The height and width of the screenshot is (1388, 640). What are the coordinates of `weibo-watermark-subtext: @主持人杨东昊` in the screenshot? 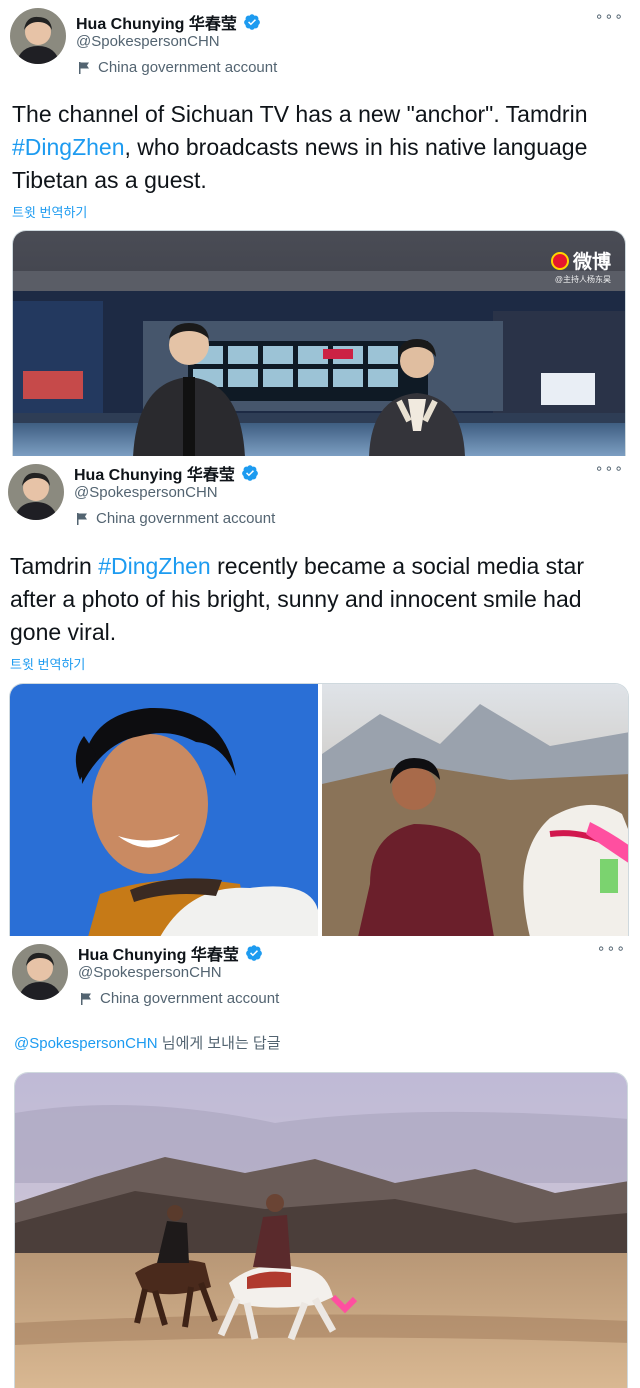 It's located at (582, 279).